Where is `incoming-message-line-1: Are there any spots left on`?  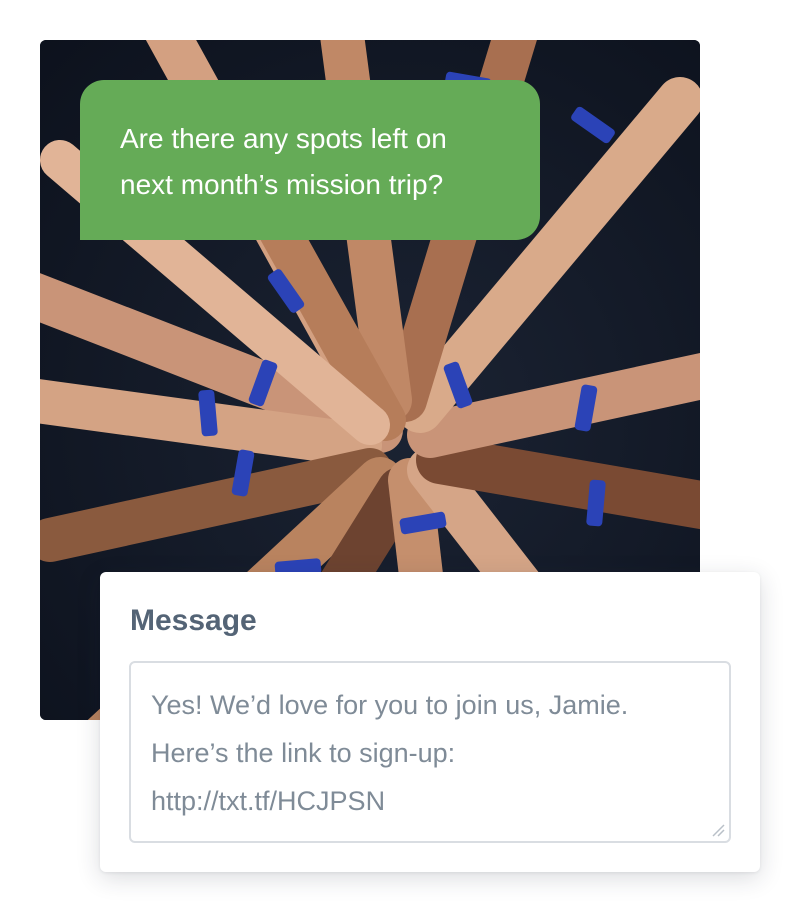 incoming-message-line-1: Are there any spots left on is located at coordinates (283, 138).